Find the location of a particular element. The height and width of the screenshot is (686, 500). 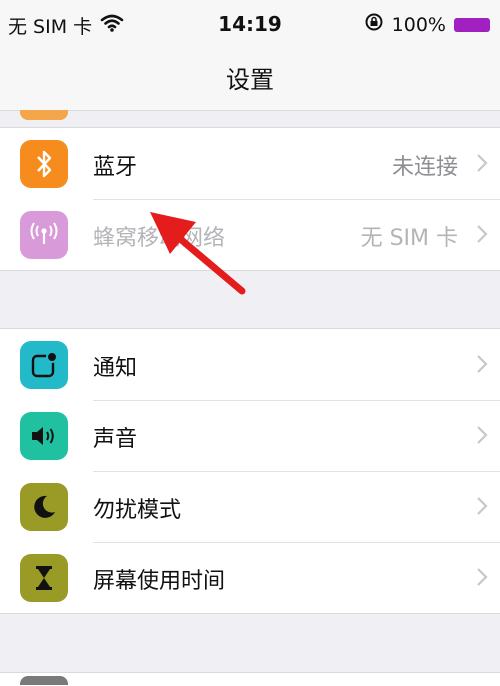

settings-row-label: 勿扰模式 is located at coordinates (137, 510).